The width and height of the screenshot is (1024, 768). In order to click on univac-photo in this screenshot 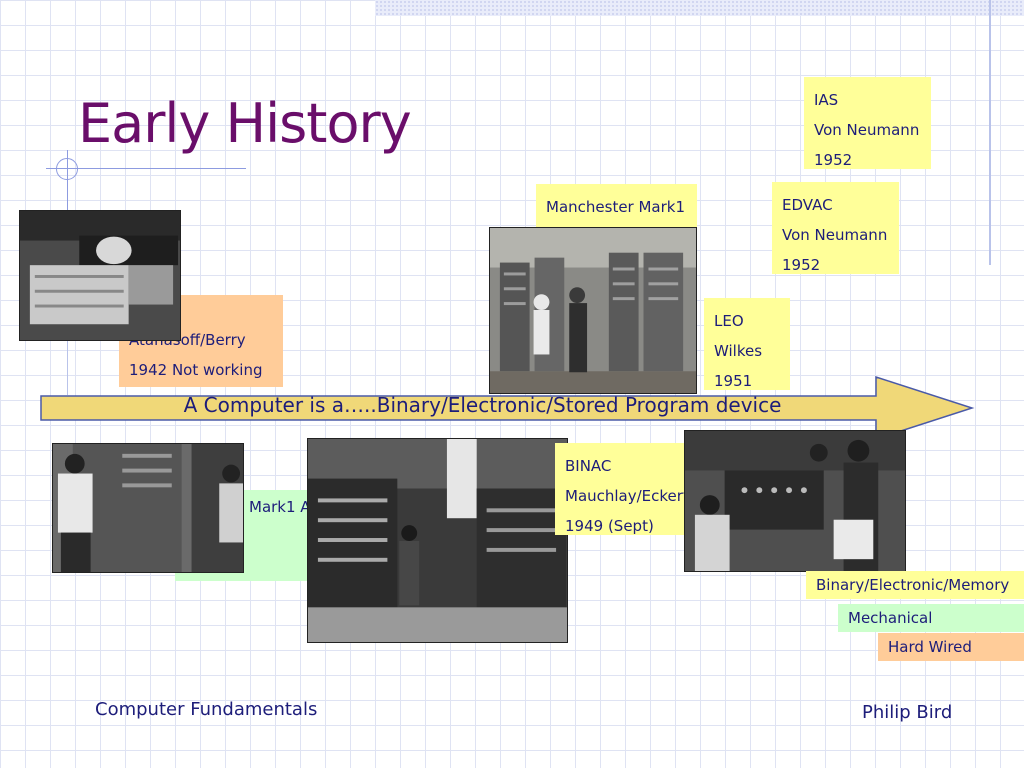, I will do `click(795, 501)`.